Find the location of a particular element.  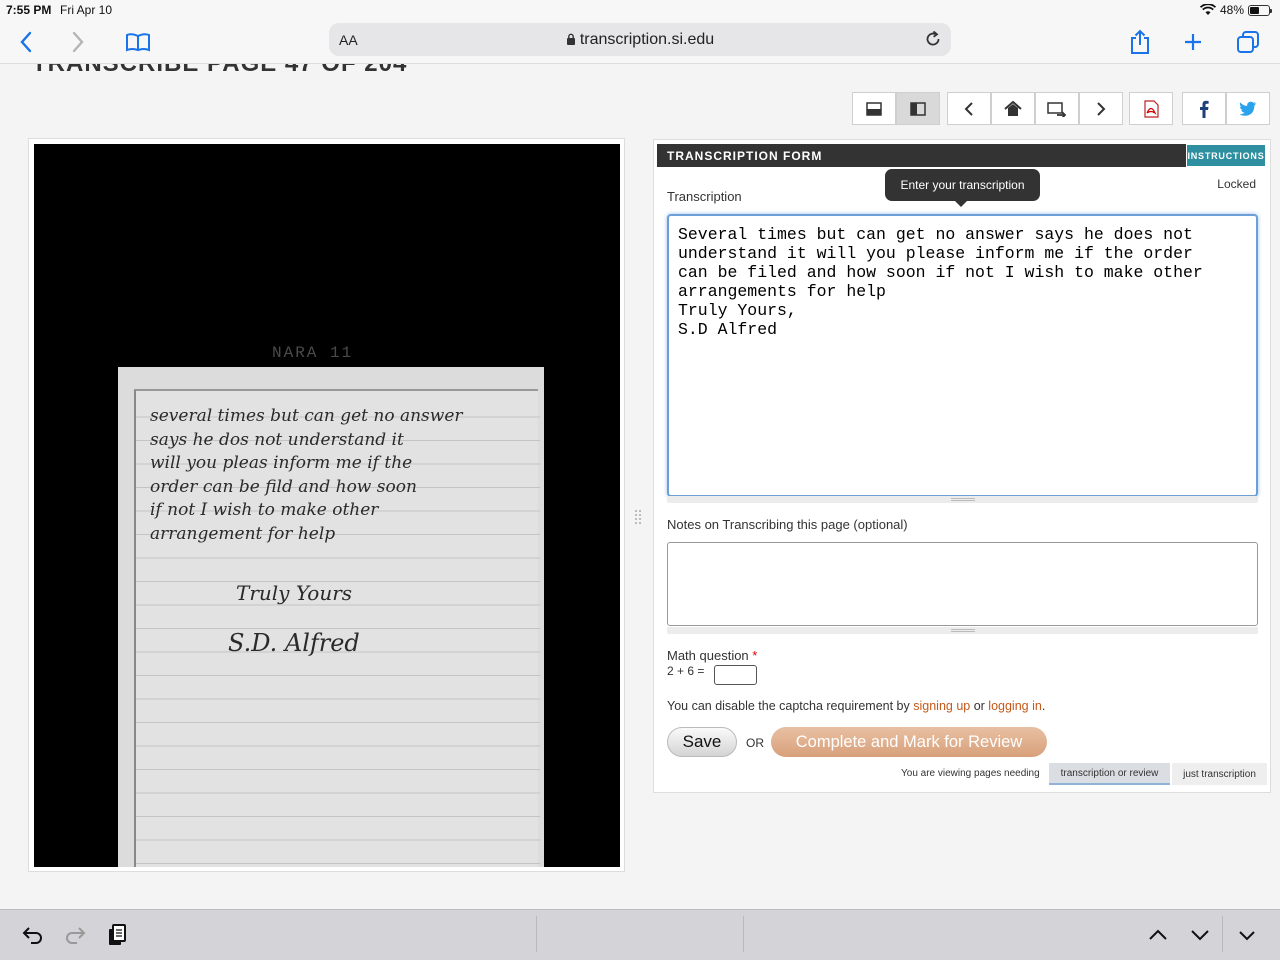

layout-side-button is located at coordinates (918, 108).